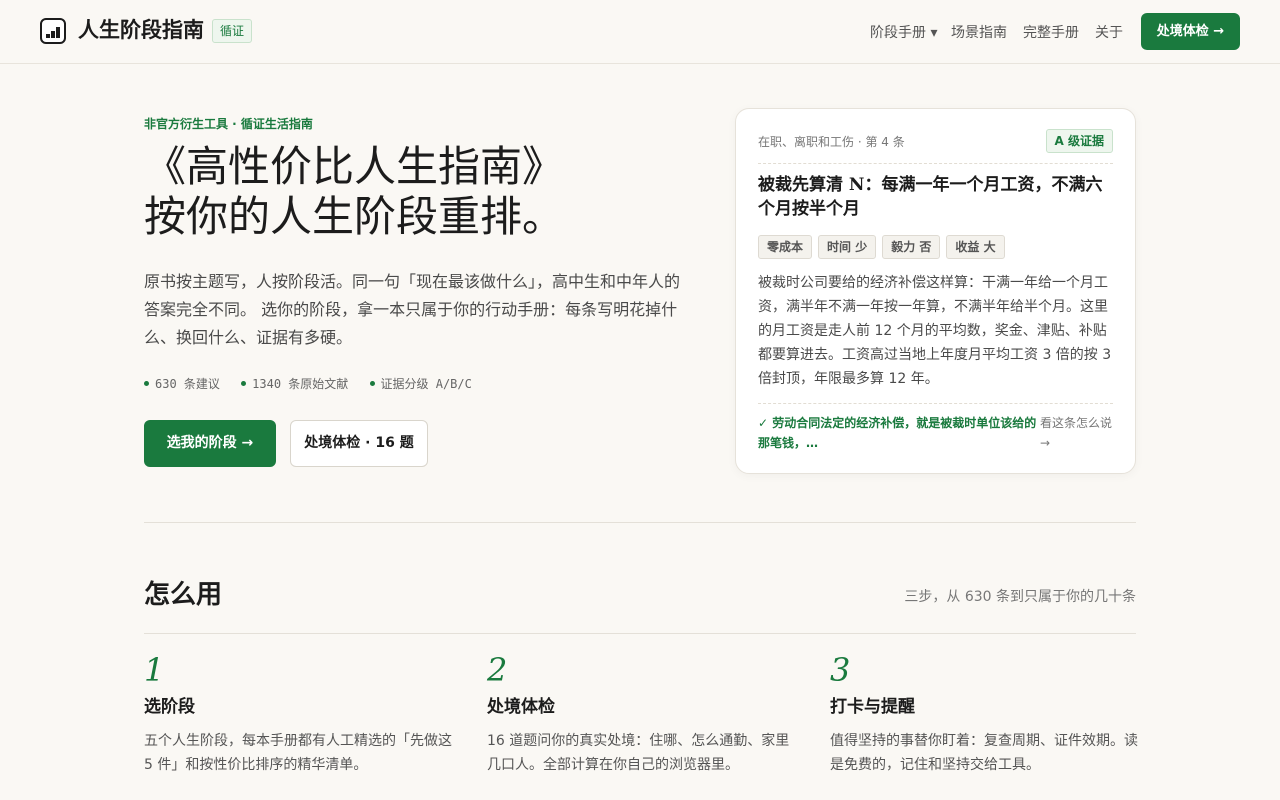 This screenshot has width=1280, height=800. What do you see at coordinates (298, 753) in the screenshot?
I see `step-description: 五个人生阶段，每本手册都有人工精选的「先做这 5 件」和按性价比排序的精华清单。` at bounding box center [298, 753].